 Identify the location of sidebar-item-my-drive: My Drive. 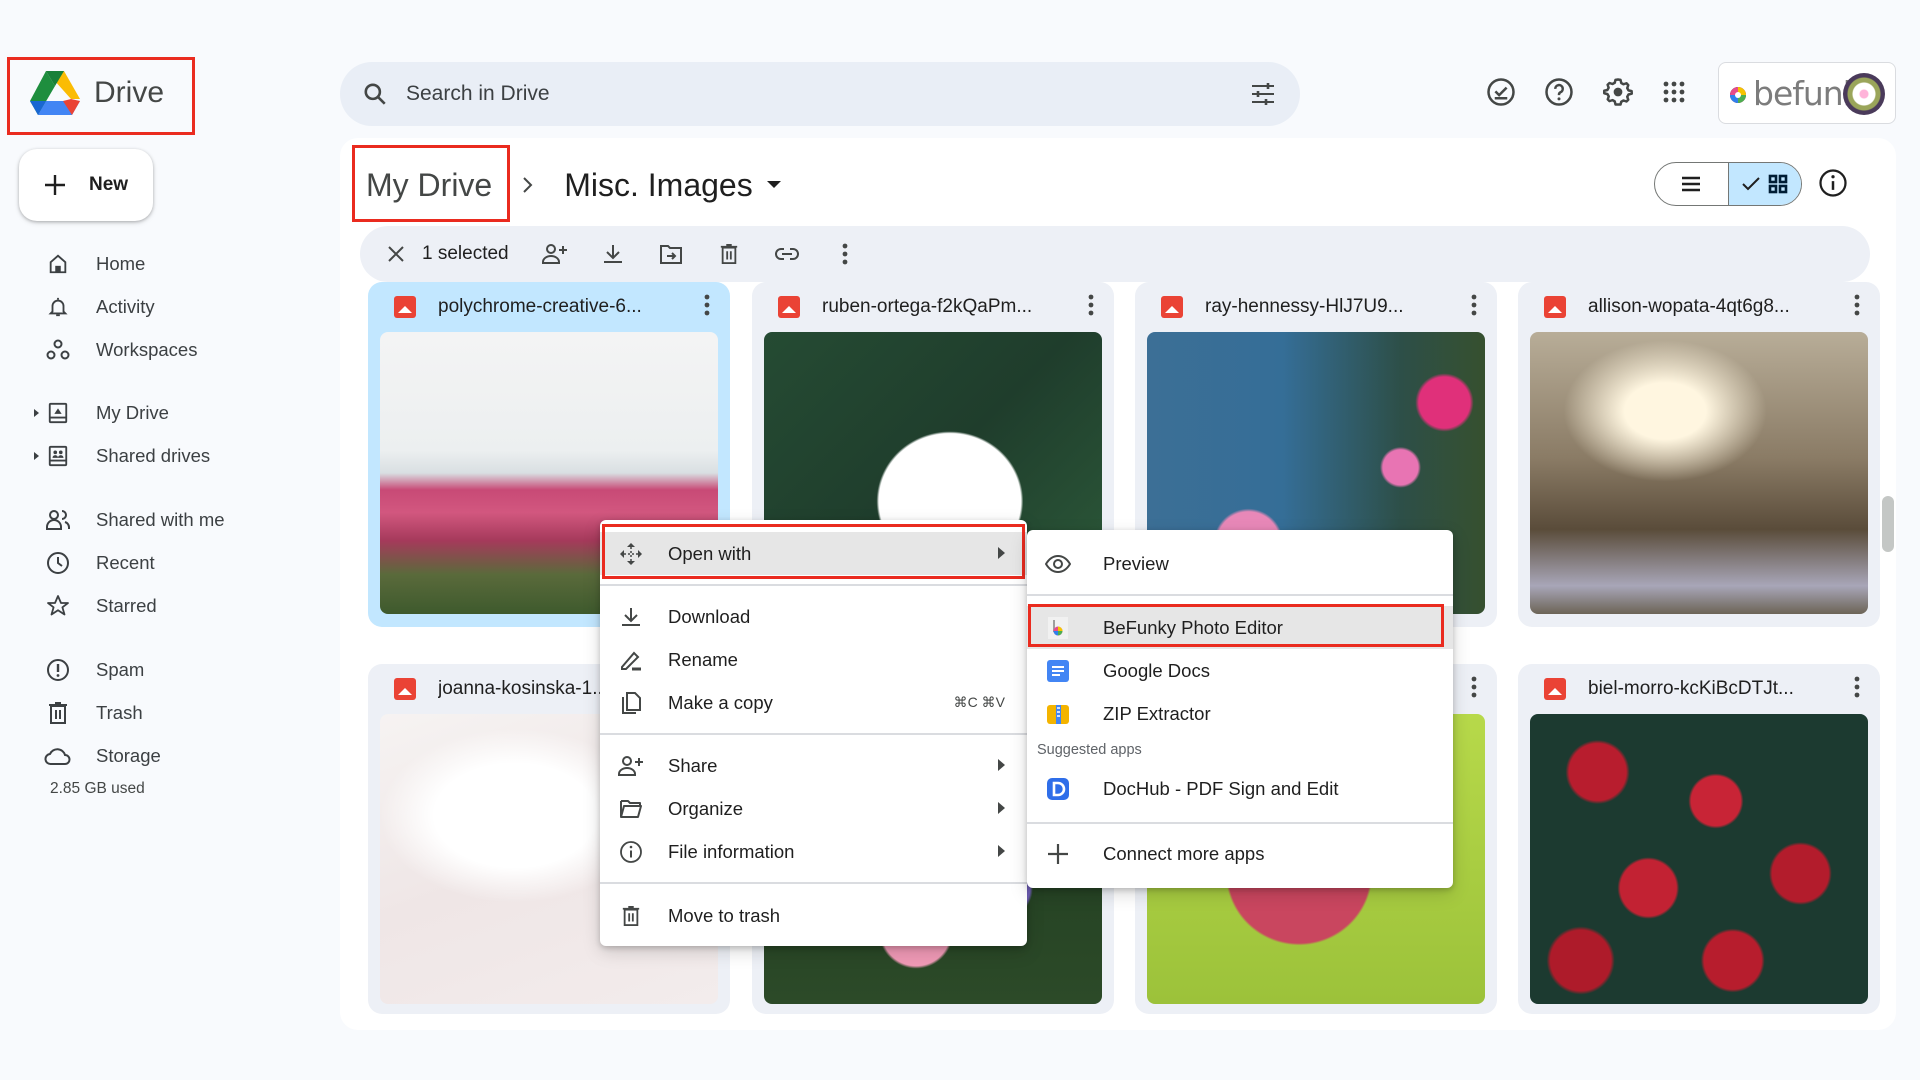
(175, 413).